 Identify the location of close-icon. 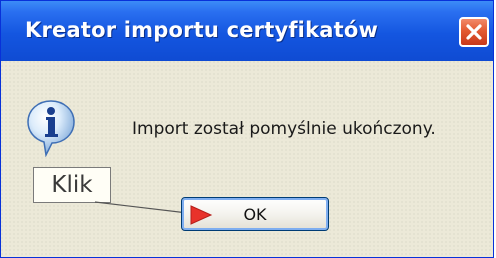
(474, 32).